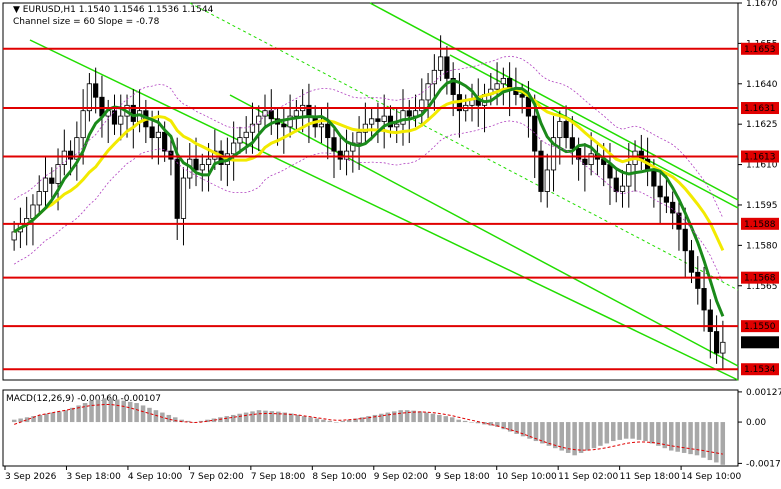 This screenshot has width=781, height=489. Describe the element at coordinates (763, 393) in the screenshot. I see `macd-tick-label: 0.00127` at that location.